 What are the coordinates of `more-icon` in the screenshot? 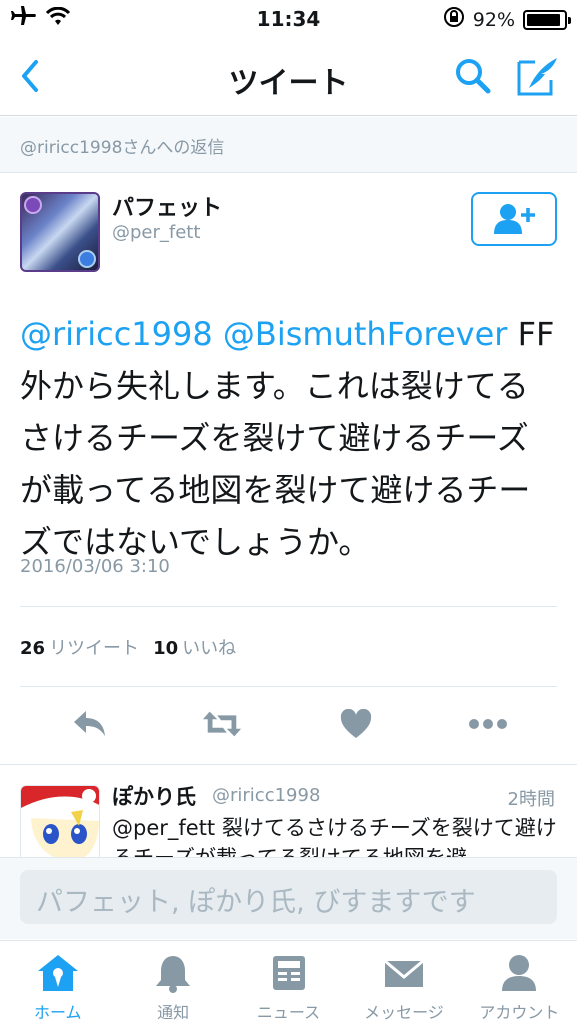 It's located at (488, 724).